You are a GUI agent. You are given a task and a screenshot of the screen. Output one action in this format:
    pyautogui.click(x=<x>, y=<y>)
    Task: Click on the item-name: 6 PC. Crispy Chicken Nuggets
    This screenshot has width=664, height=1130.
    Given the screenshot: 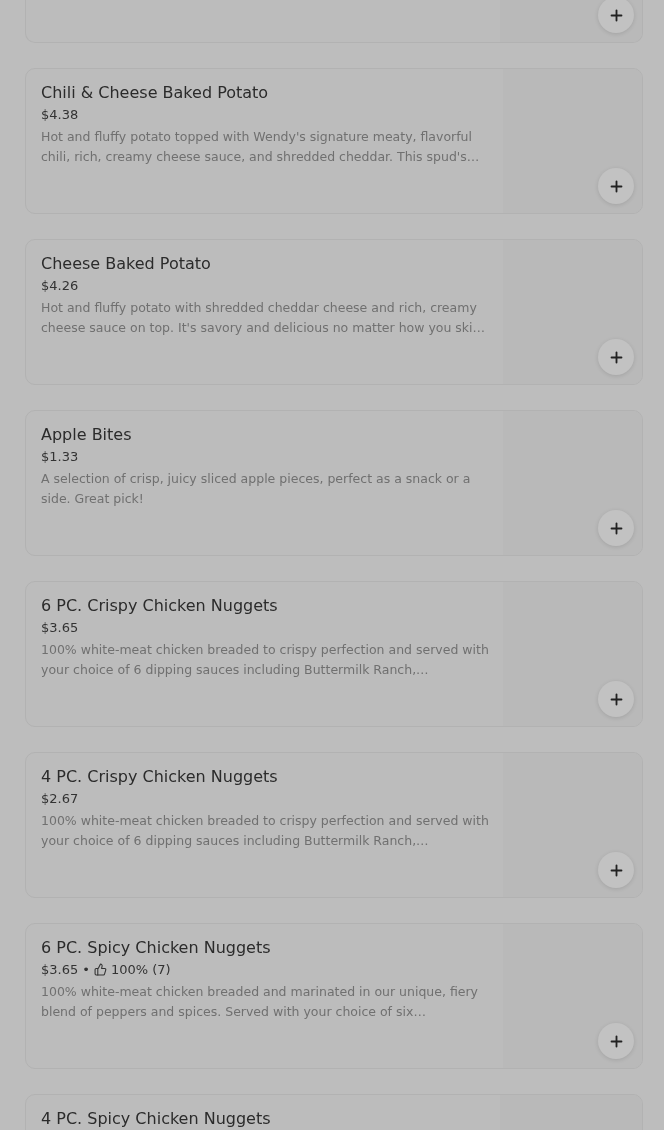 What is the action you would take?
    pyautogui.click(x=160, y=605)
    